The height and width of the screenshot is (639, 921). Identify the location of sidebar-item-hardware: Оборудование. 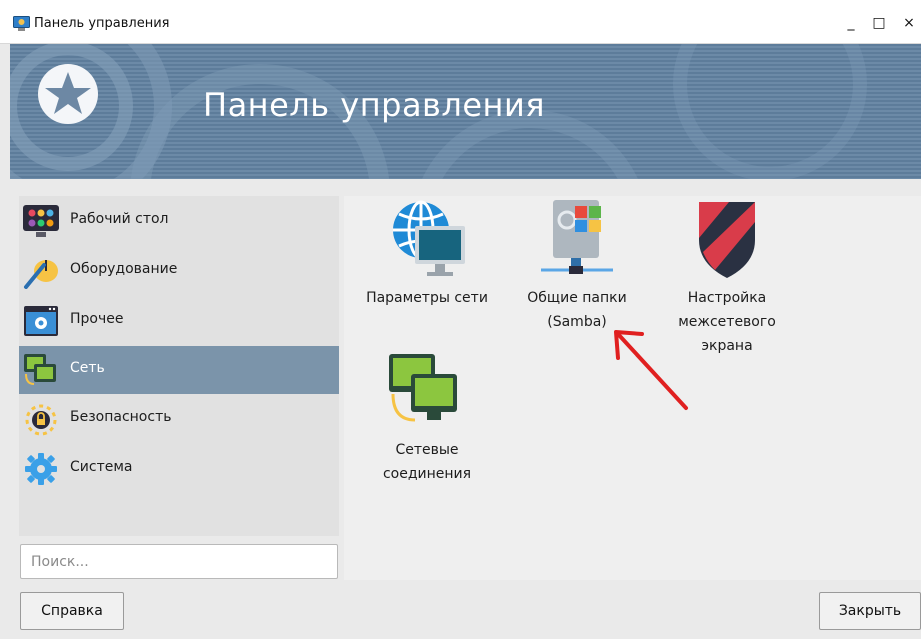
(179, 271).